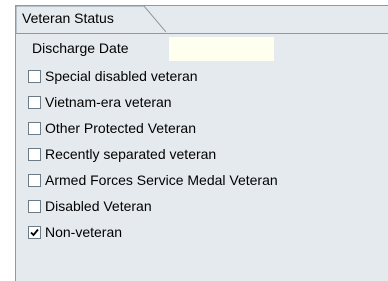 The width and height of the screenshot is (388, 281). I want to click on checkbox-label: Armed Forces Service Medal Veteran, so click(161, 180).